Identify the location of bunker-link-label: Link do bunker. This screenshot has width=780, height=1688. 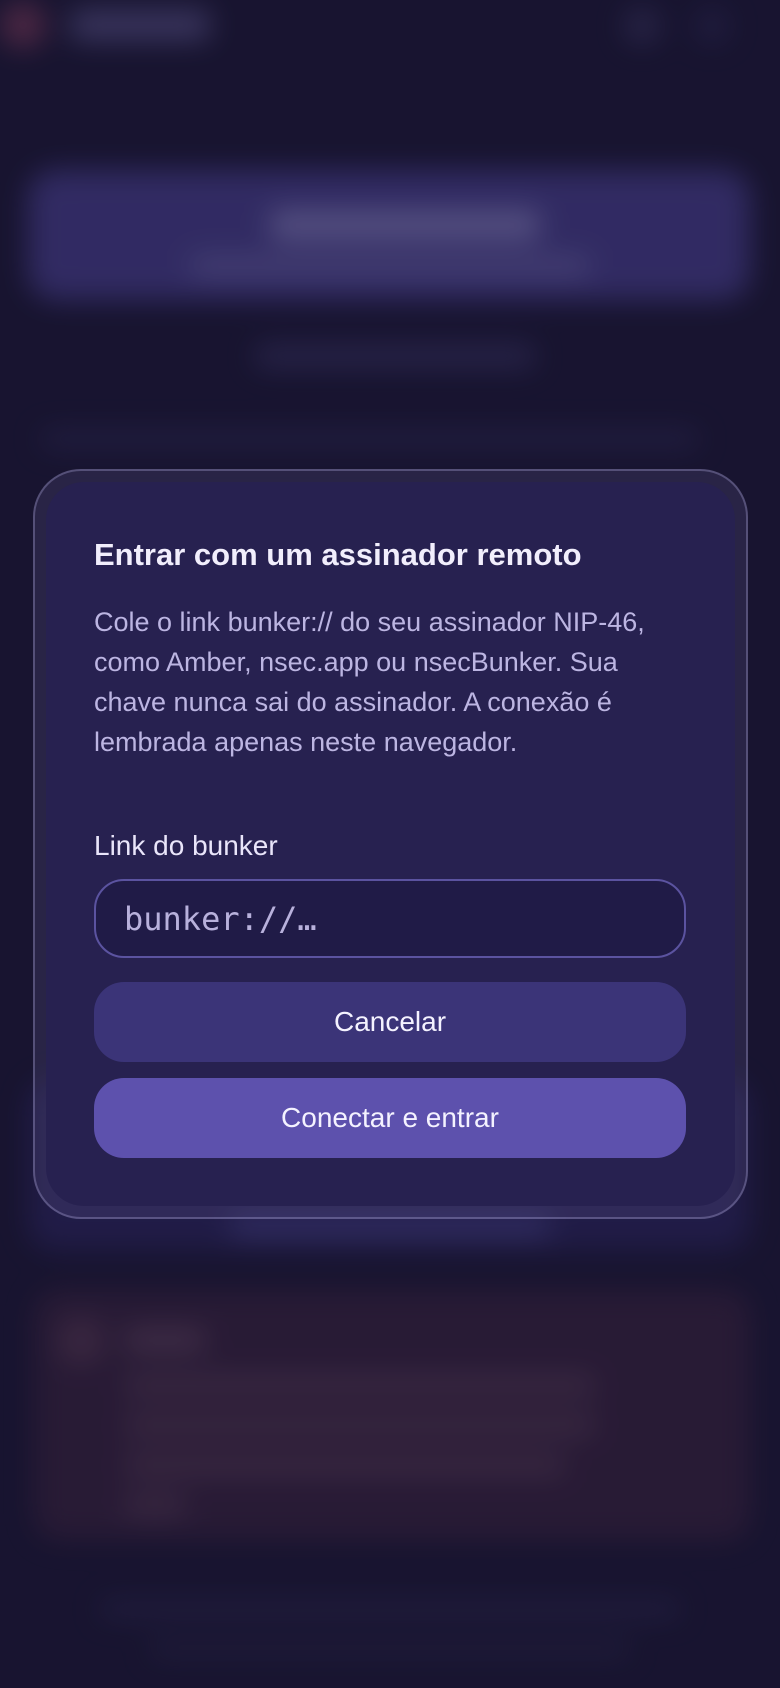
(186, 845).